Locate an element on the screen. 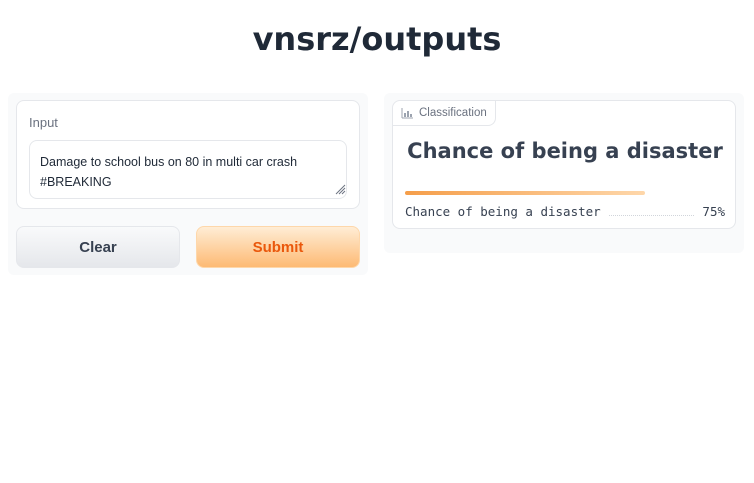 The image size is (754, 483). confidence-bar-track is located at coordinates (565, 193).